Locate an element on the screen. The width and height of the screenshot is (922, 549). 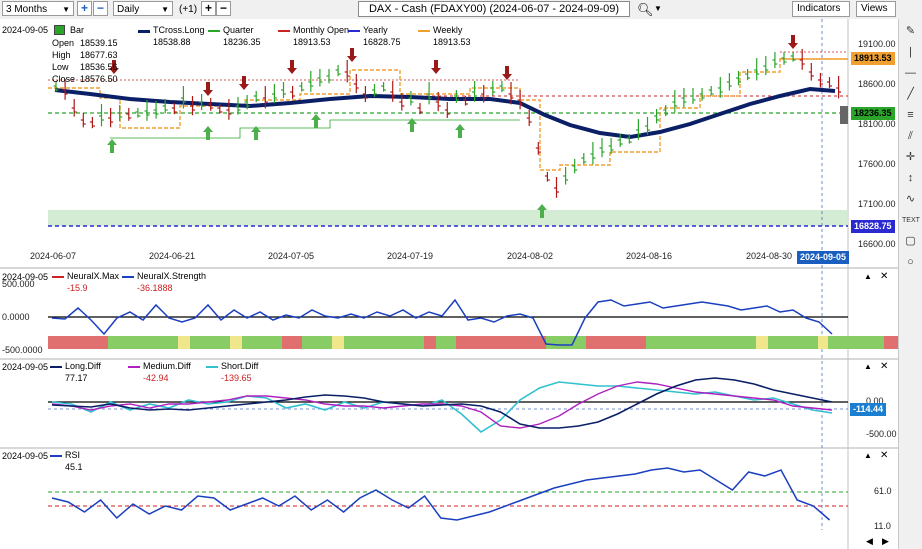
legend-name: Yearly is located at coordinates (375, 30).